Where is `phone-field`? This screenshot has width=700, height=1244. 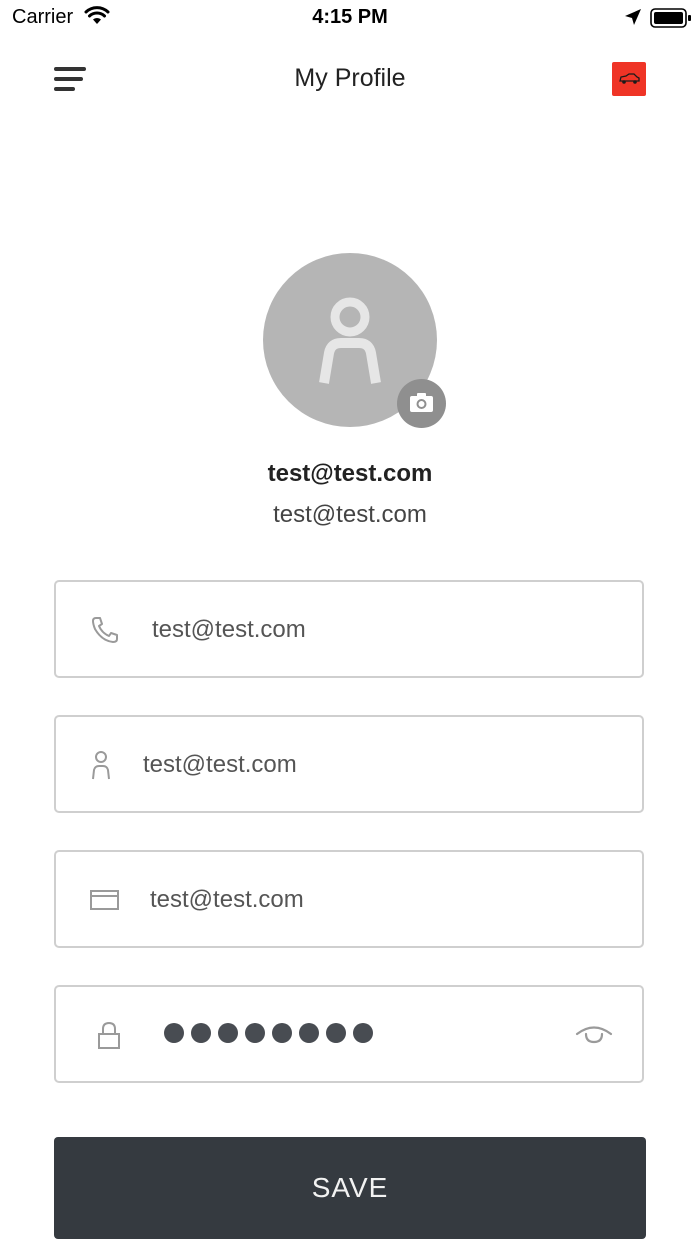 phone-field is located at coordinates (349, 629).